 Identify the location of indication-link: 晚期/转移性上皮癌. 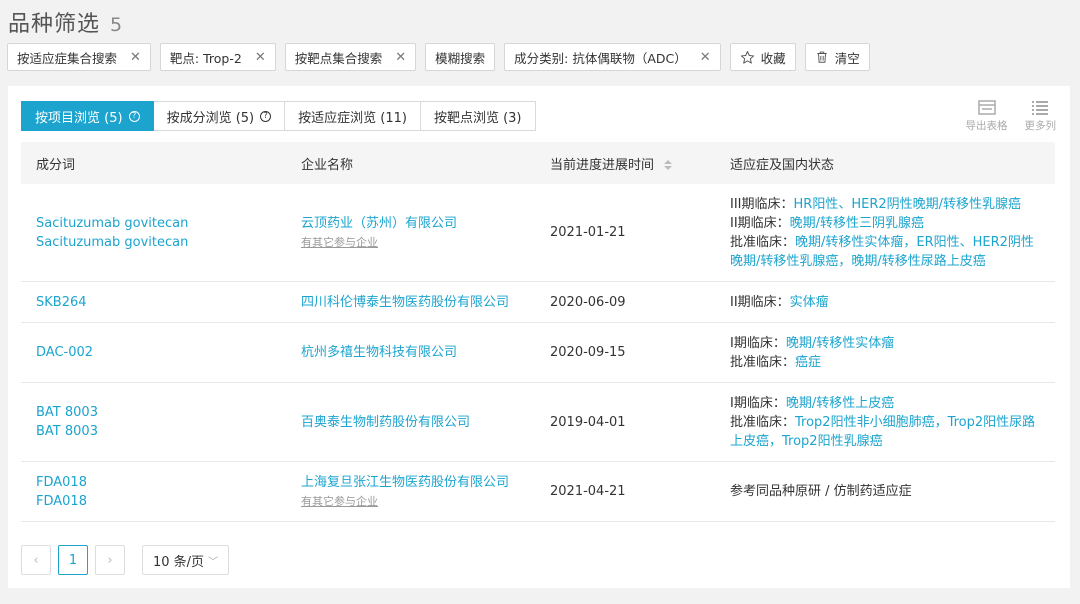
(840, 403).